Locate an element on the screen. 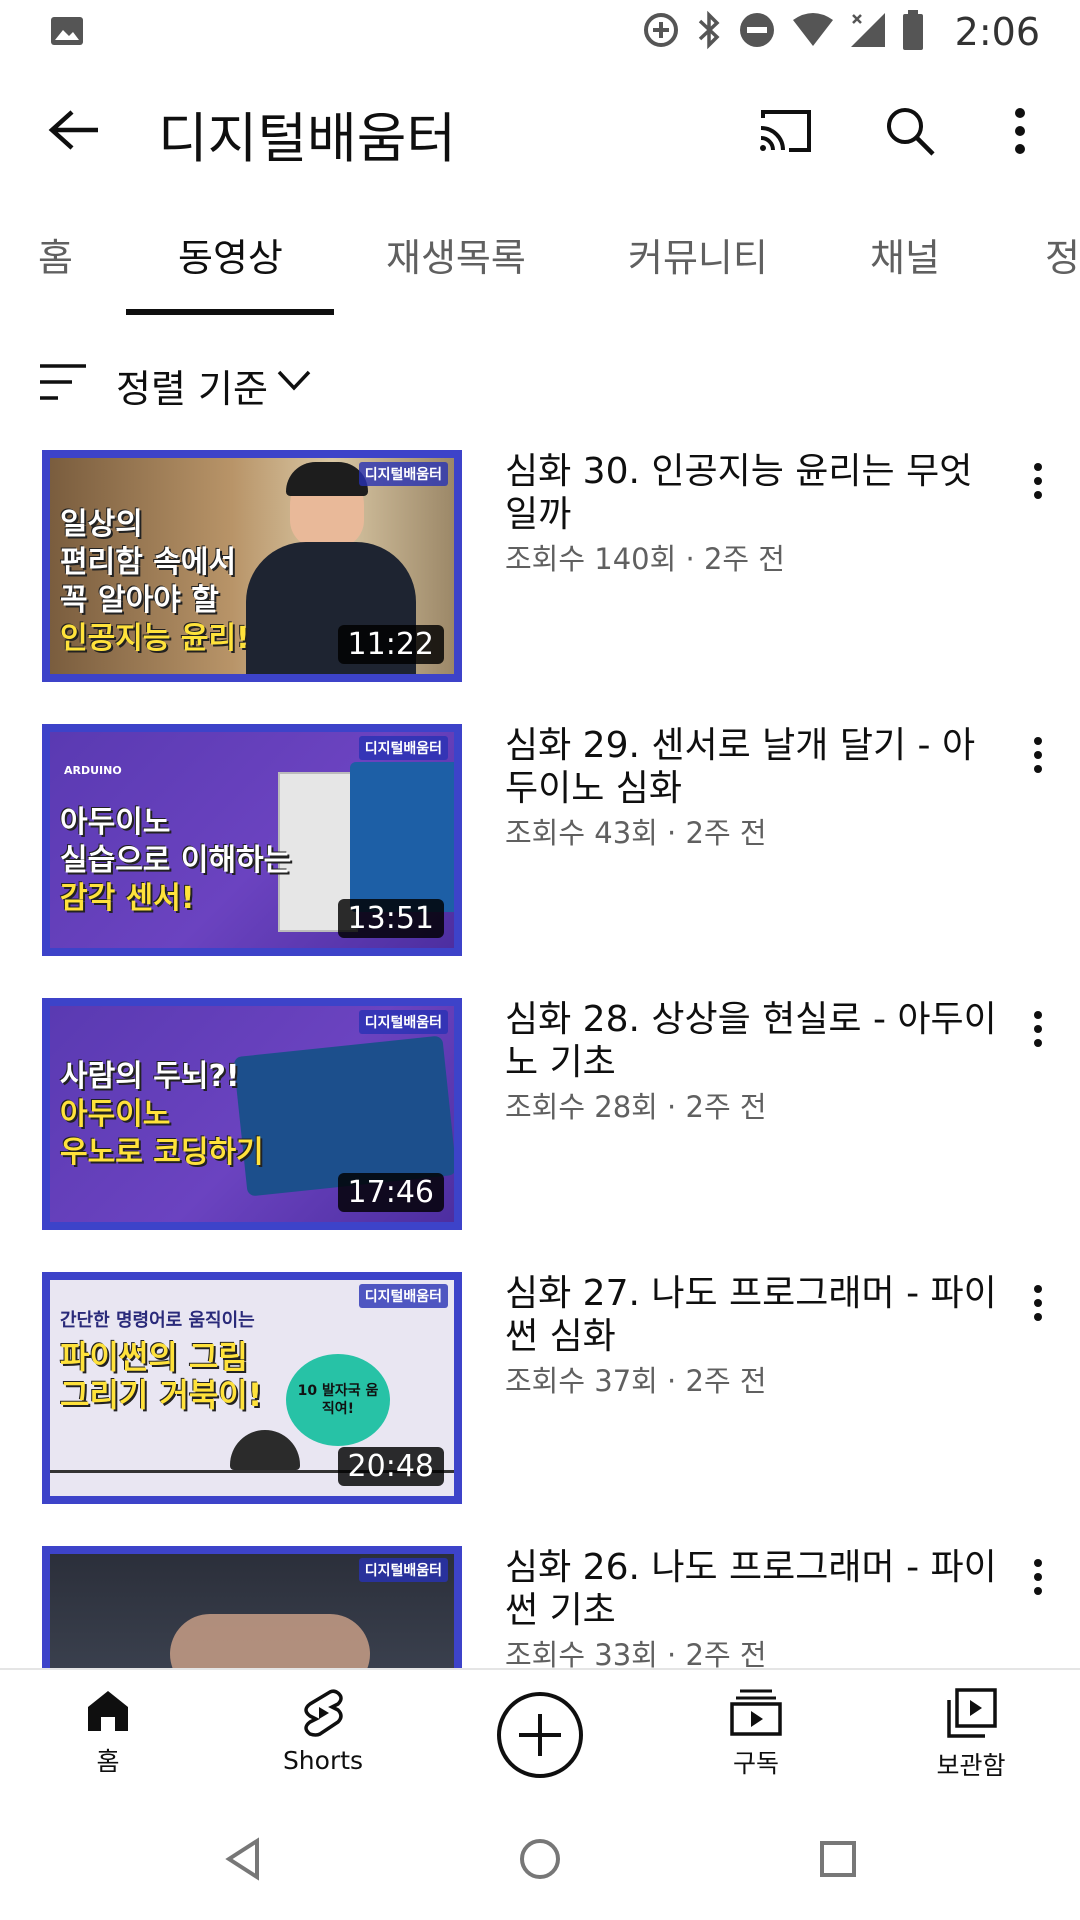 The image size is (1080, 1920). image-icon is located at coordinates (67, 33).